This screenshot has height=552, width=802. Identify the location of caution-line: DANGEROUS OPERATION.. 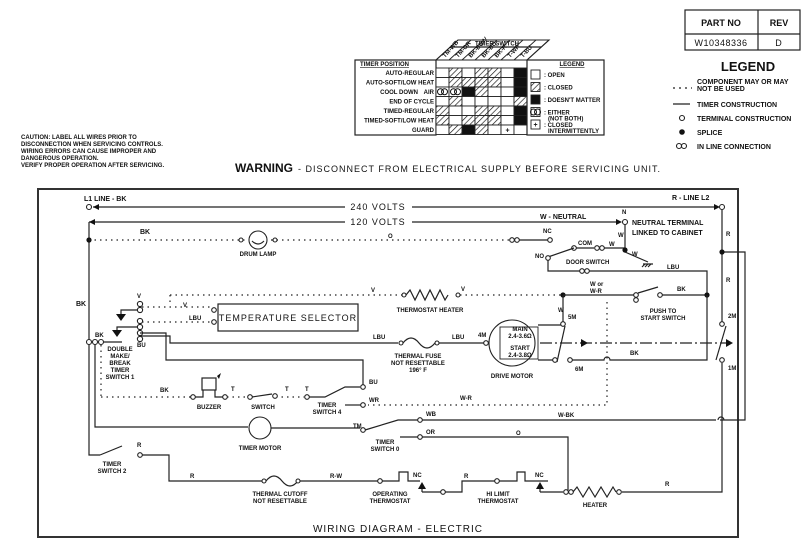
(60, 159).